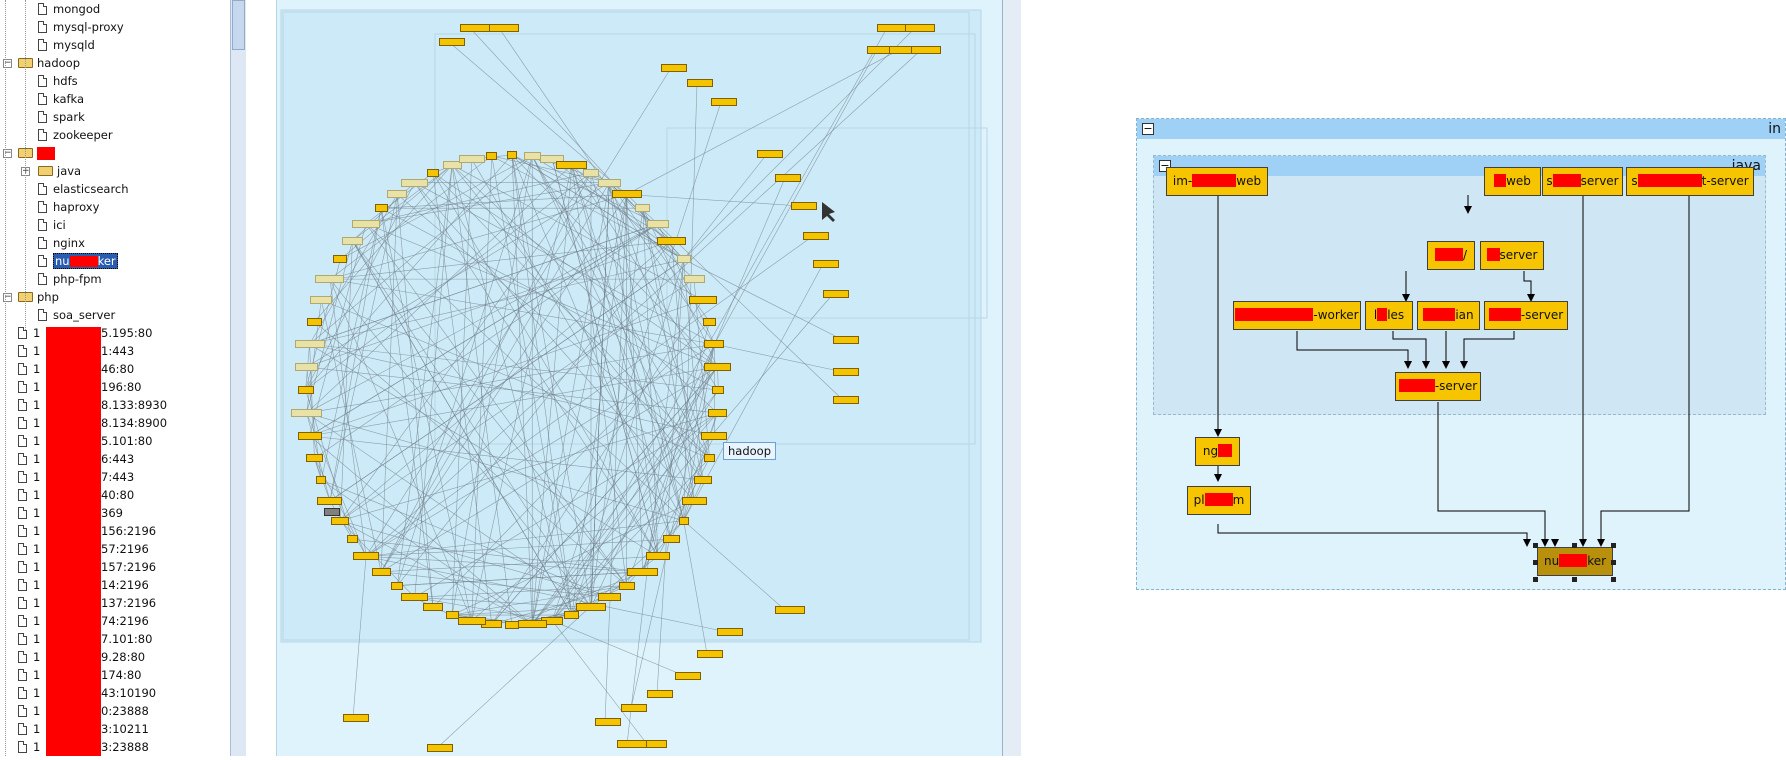 The width and height of the screenshot is (1786, 760). What do you see at coordinates (1217, 451) in the screenshot?
I see `node-ng: ng` at bounding box center [1217, 451].